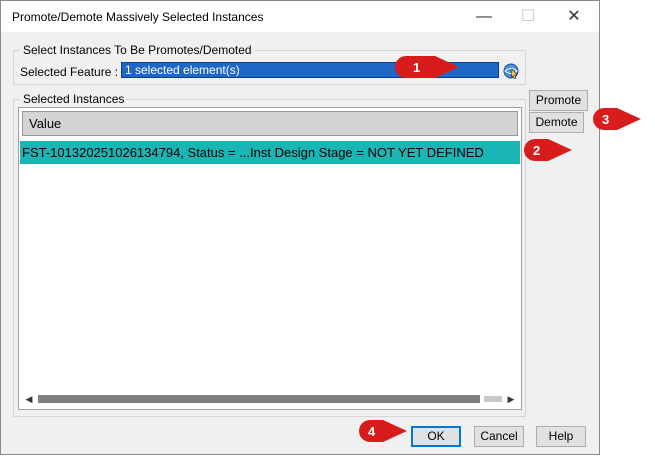  What do you see at coordinates (558, 100) in the screenshot?
I see `promote-button: Promote` at bounding box center [558, 100].